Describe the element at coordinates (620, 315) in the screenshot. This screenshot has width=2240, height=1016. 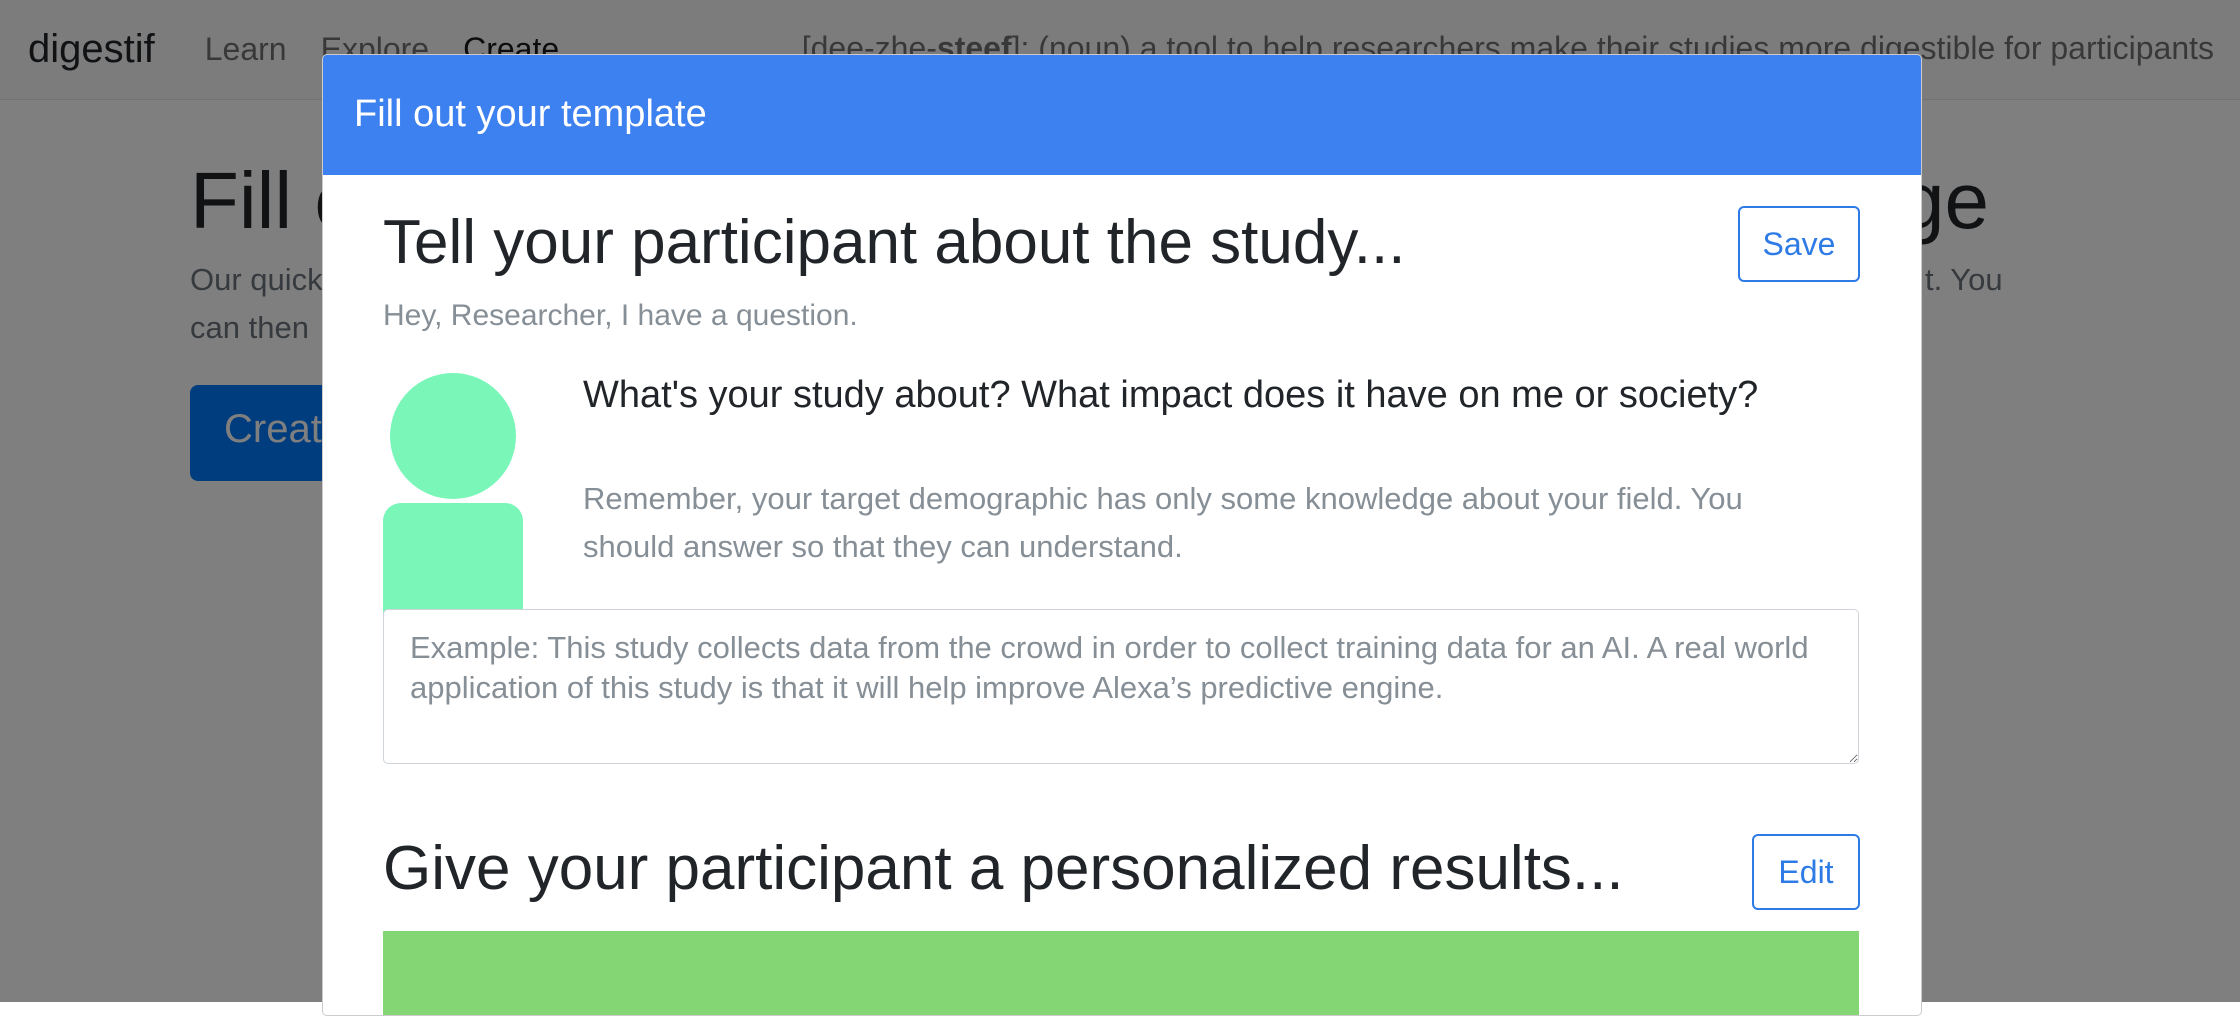
I see `section-subtitle: Hey, Researcher, I have a question.` at that location.